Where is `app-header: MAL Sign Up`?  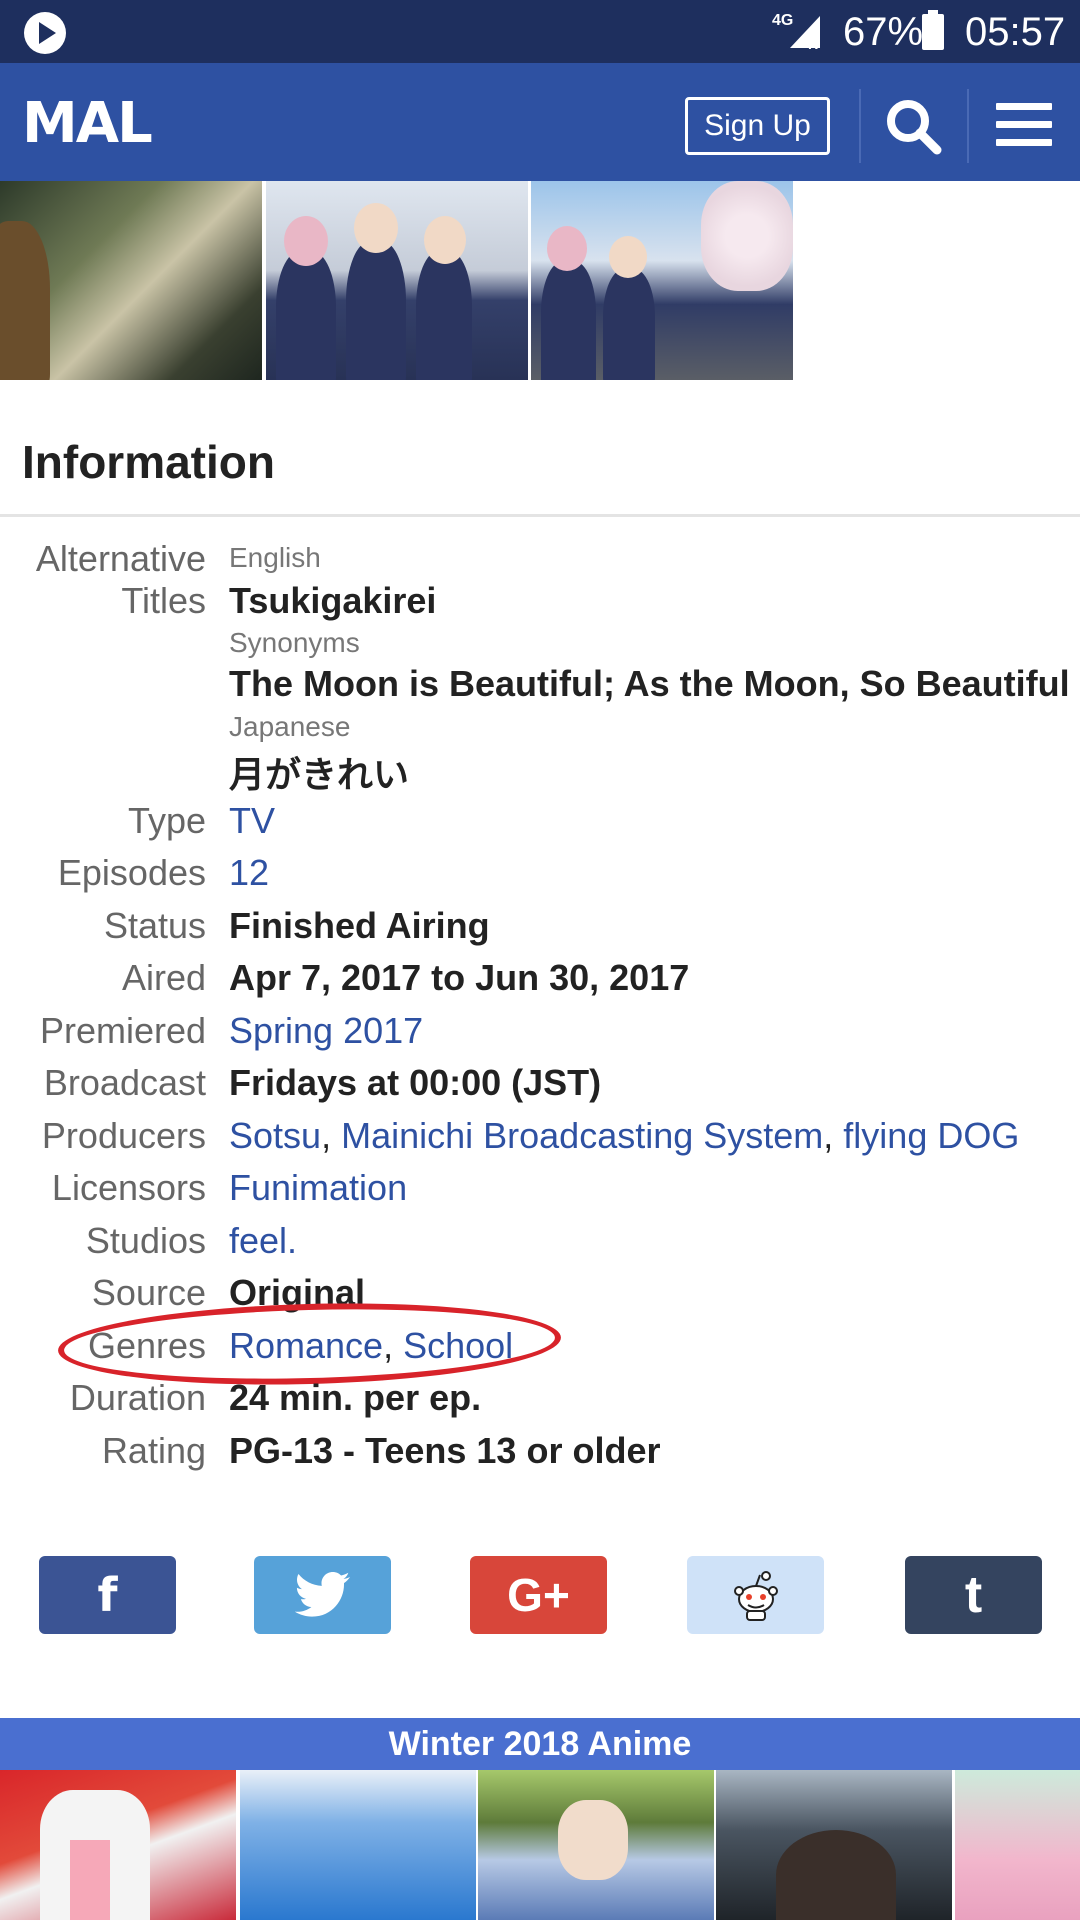 app-header: MAL Sign Up is located at coordinates (540, 122).